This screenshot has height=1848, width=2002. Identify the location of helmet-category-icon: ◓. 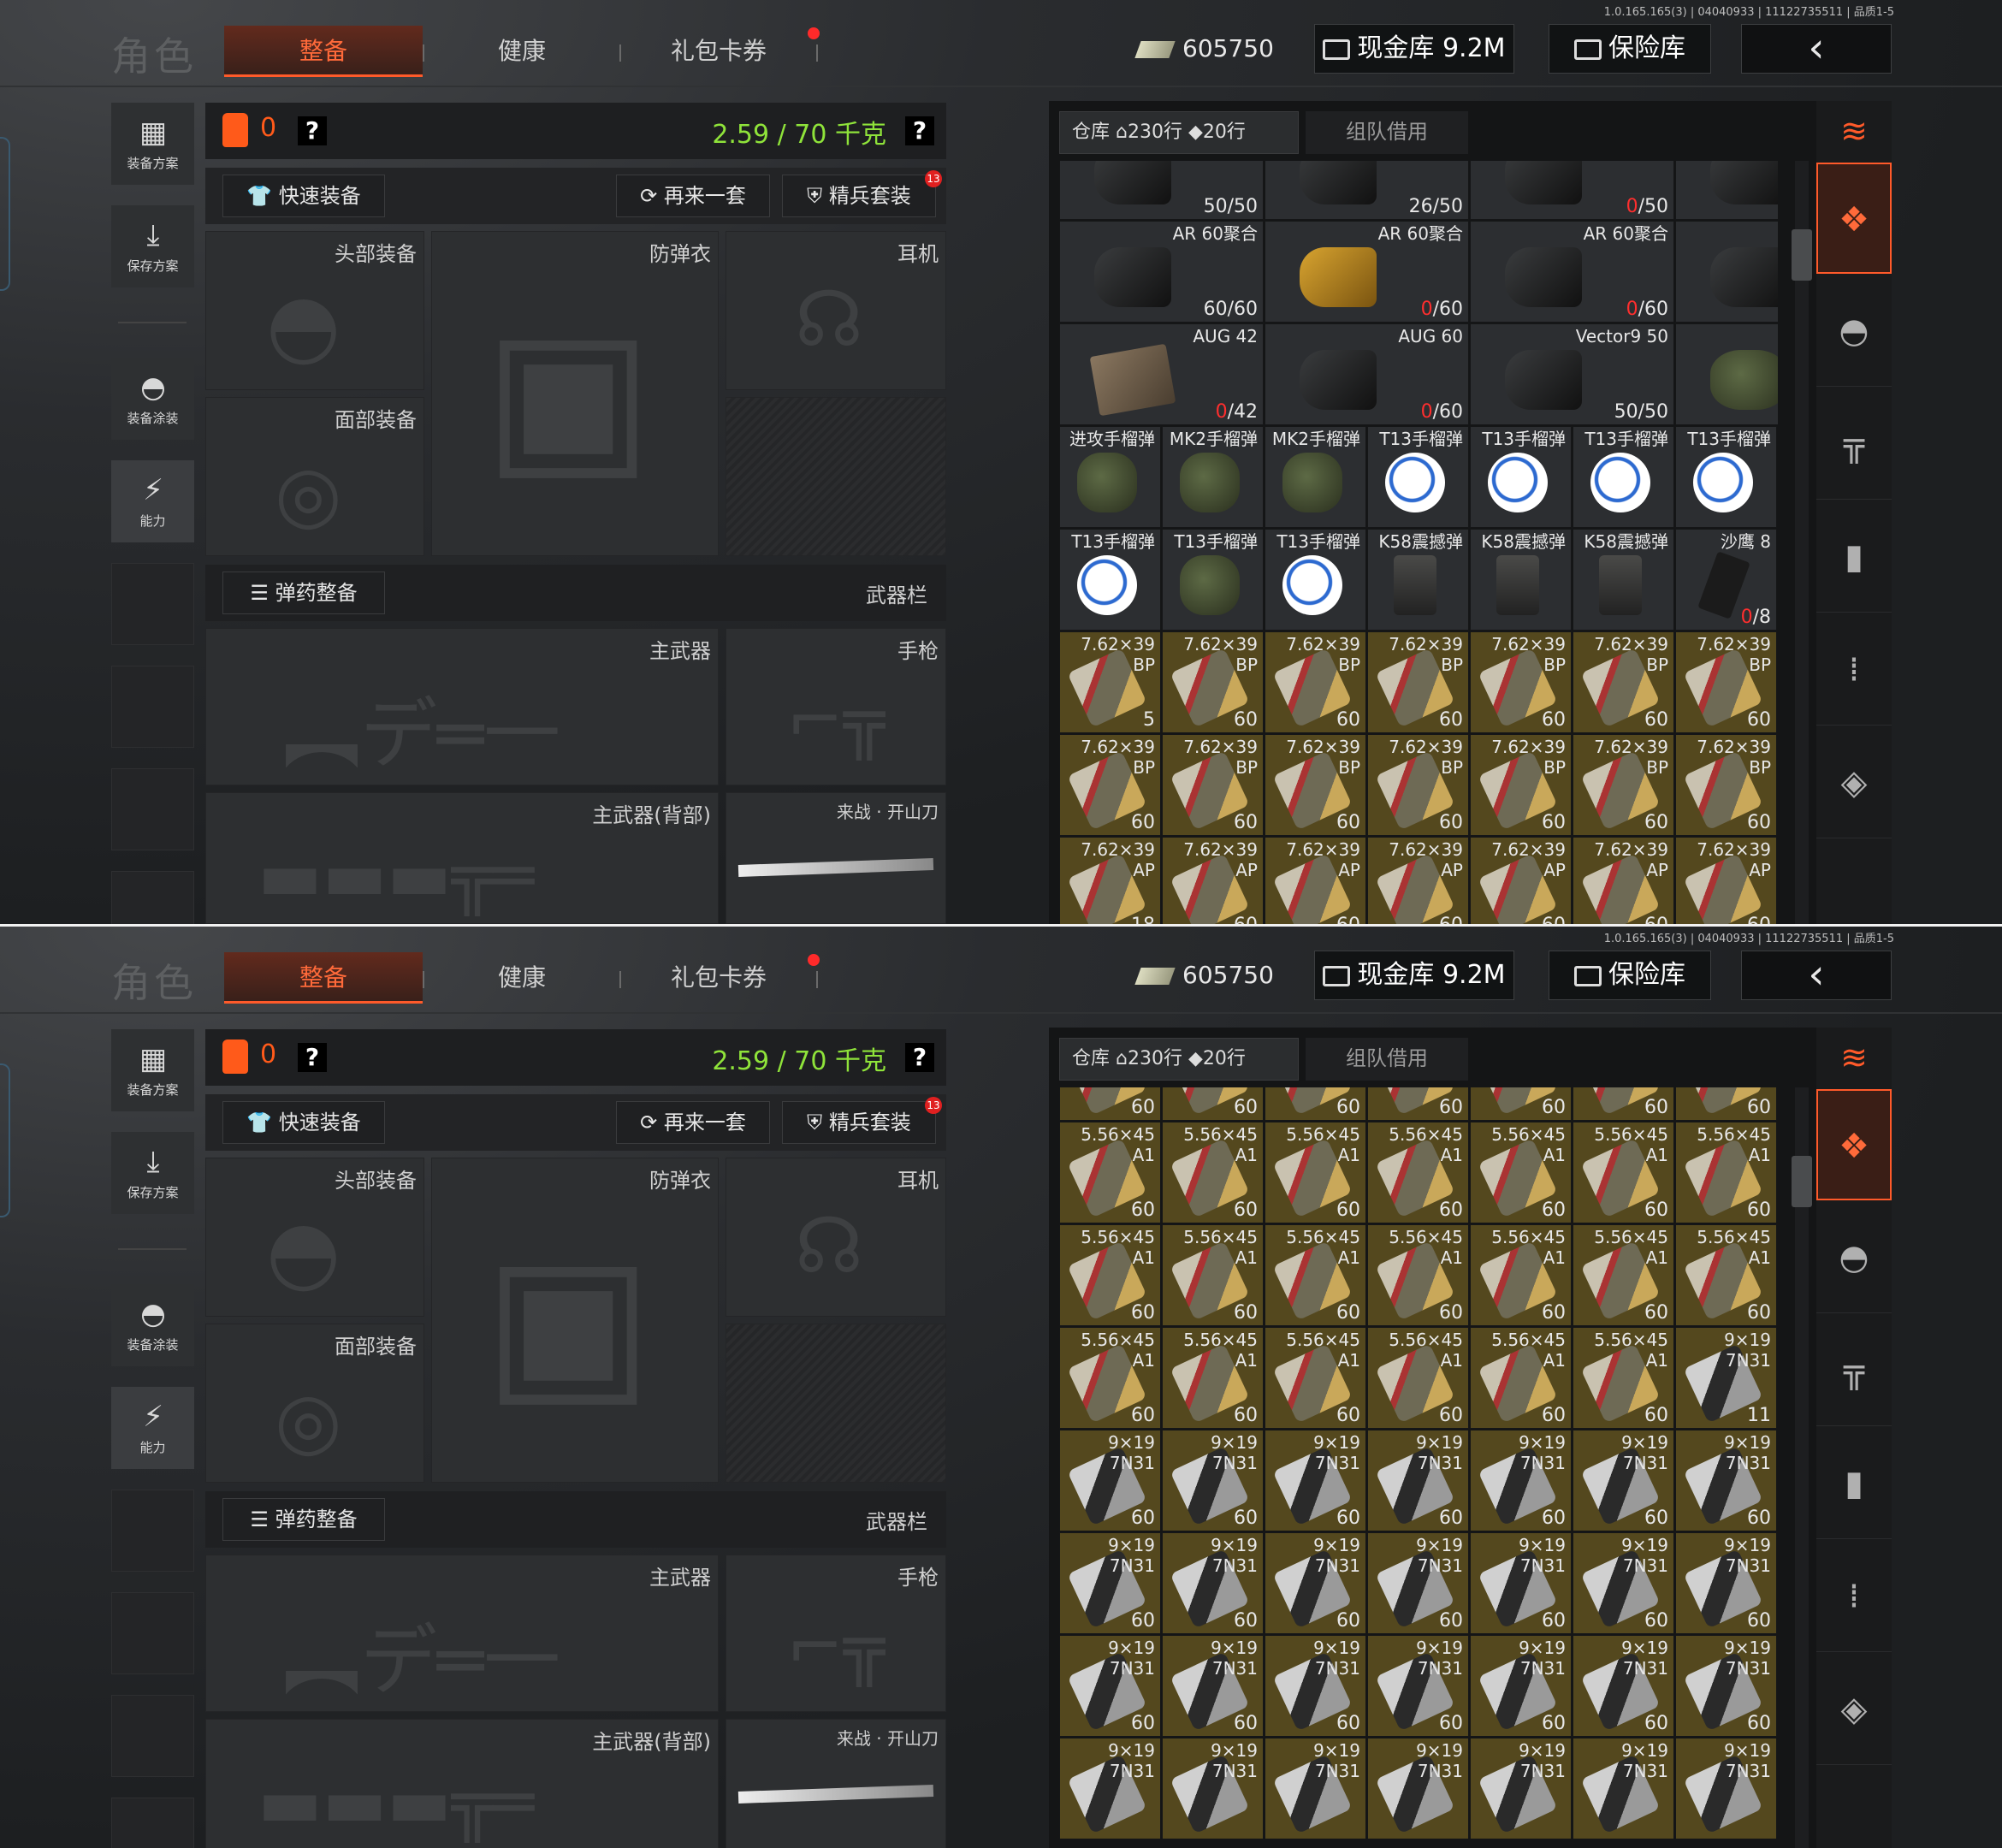
(1854, 1257).